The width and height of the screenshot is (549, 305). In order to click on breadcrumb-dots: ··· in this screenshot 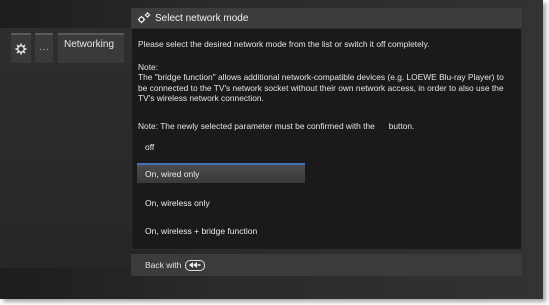, I will do `click(44, 49)`.